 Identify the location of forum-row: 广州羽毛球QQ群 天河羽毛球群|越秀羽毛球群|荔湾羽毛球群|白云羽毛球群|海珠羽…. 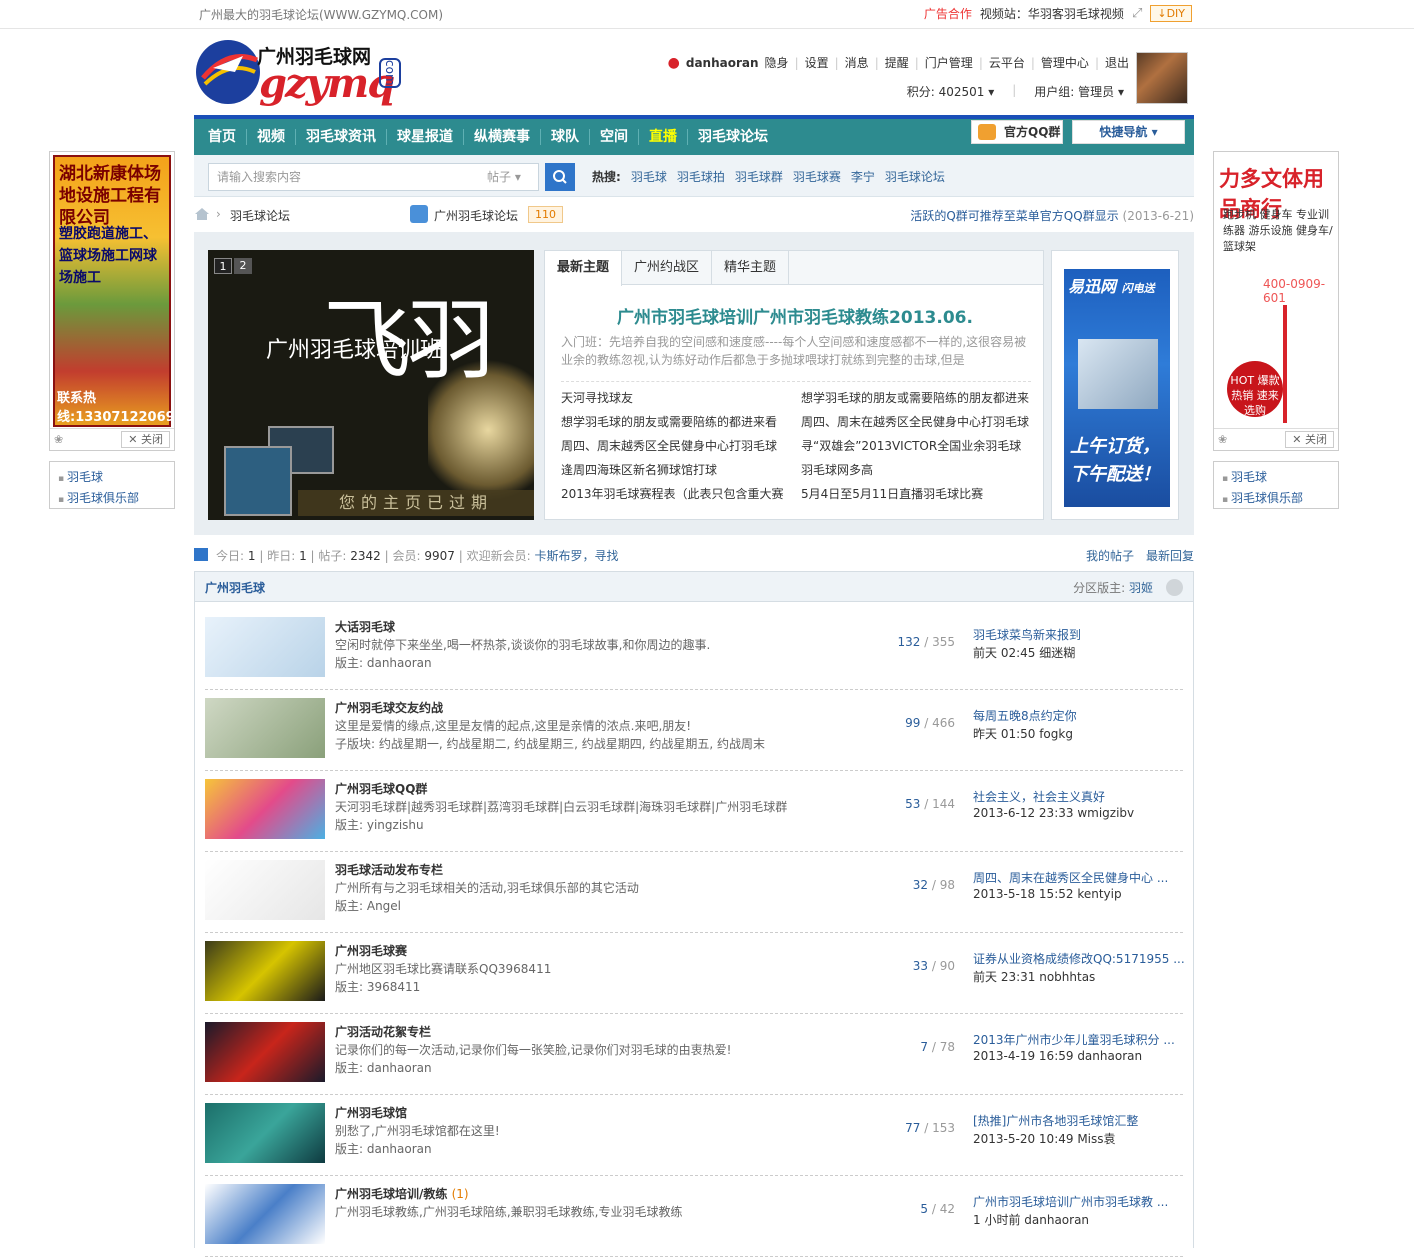
(694, 811).